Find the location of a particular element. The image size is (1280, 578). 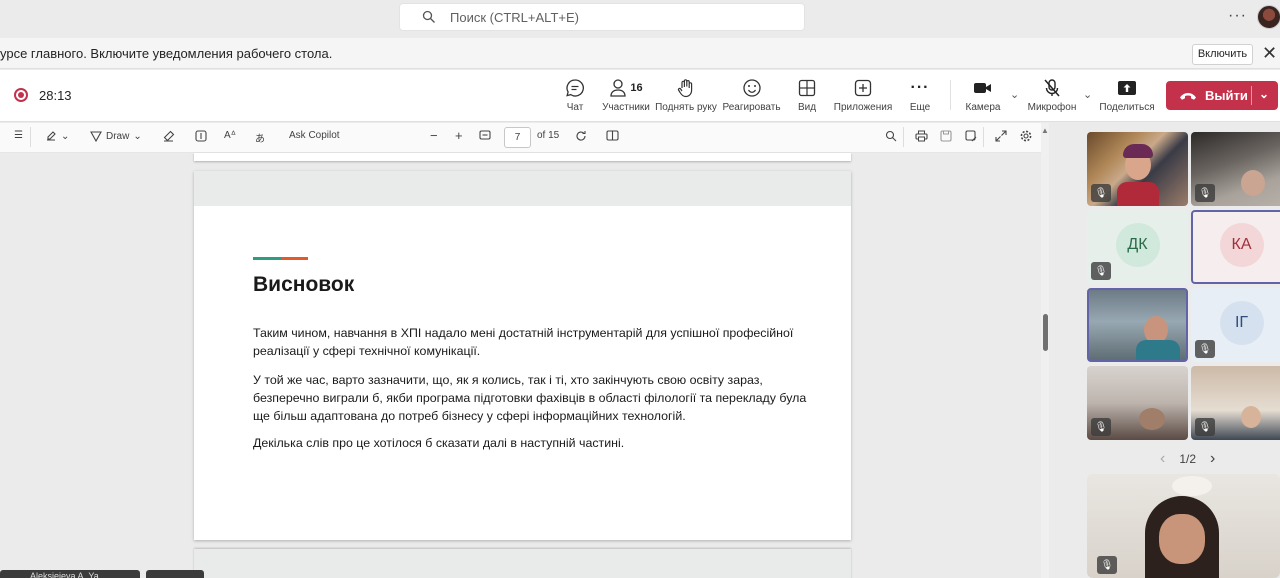

self-video: 🎙 is located at coordinates (1183, 526).